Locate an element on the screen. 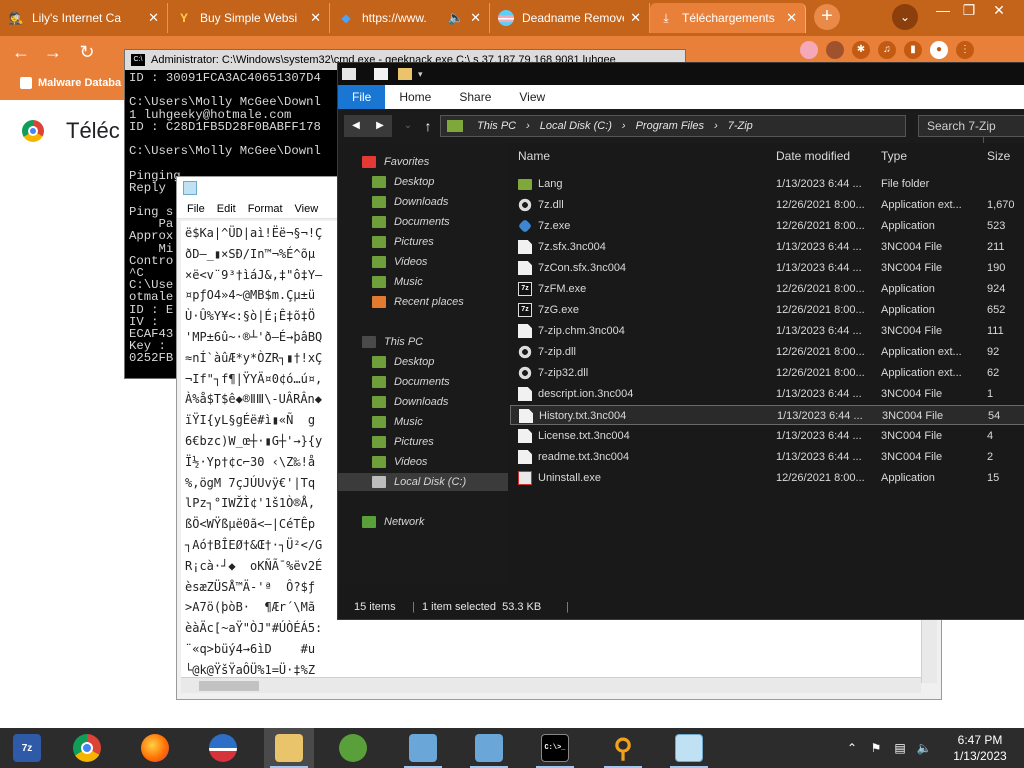 This screenshot has height=768, width=1024. column-header-size: Size is located at coordinates (998, 156).